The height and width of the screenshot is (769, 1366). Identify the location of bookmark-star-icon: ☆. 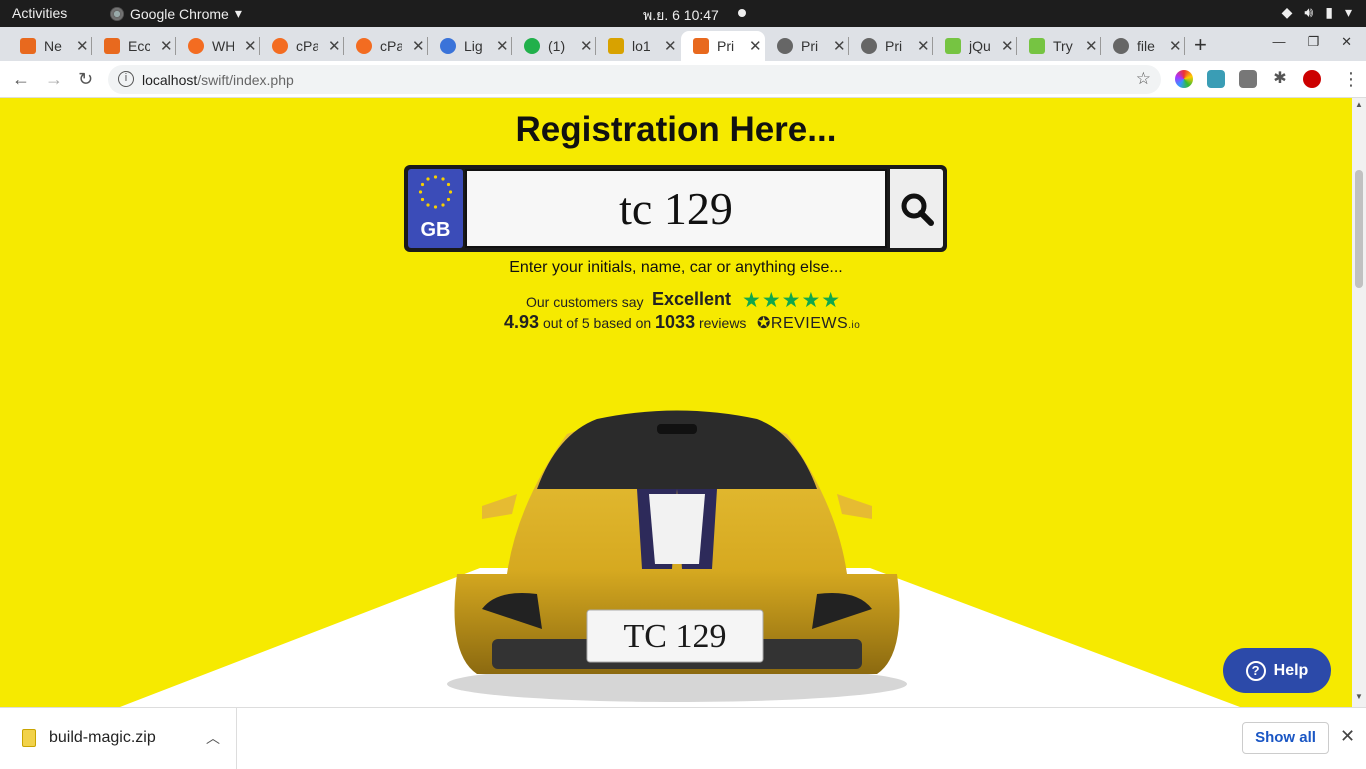
(1143, 79).